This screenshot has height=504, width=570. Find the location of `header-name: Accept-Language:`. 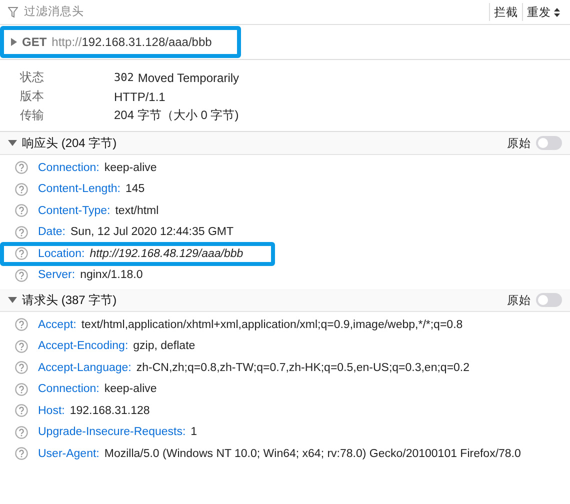

header-name: Accept-Language: is located at coordinates (85, 368).